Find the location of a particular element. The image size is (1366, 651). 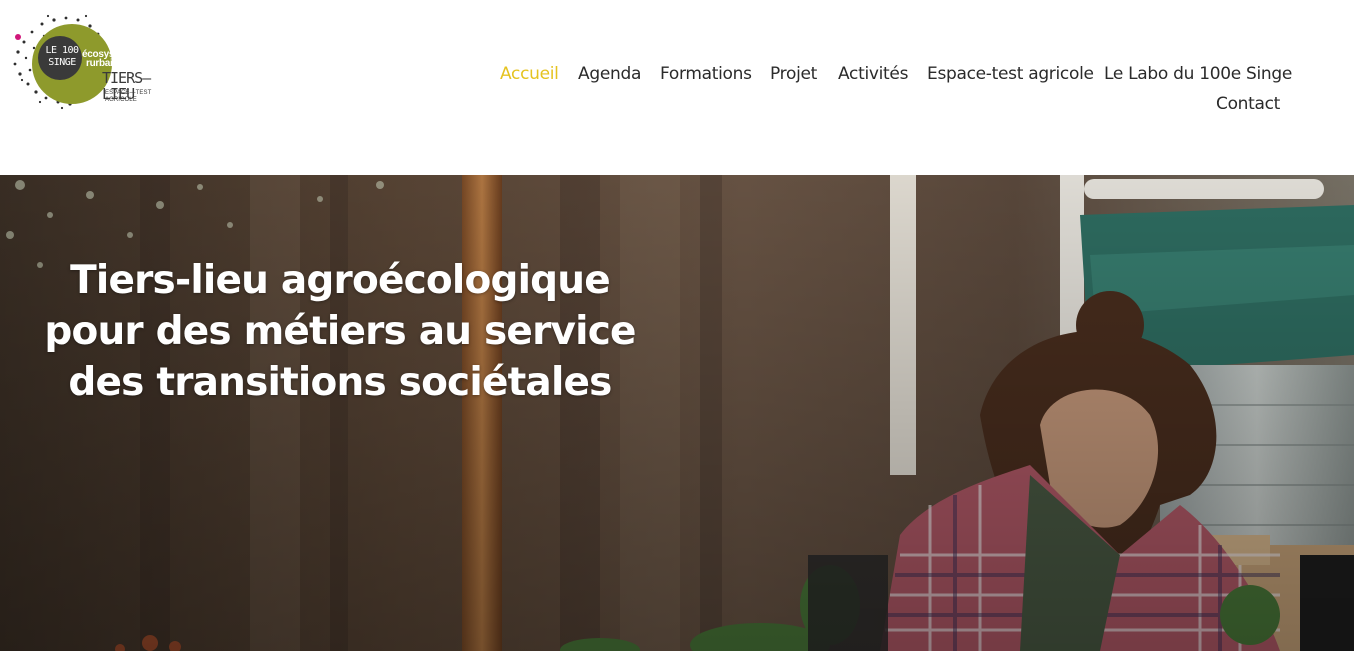

nav-item-activites: Activités is located at coordinates (873, 74).